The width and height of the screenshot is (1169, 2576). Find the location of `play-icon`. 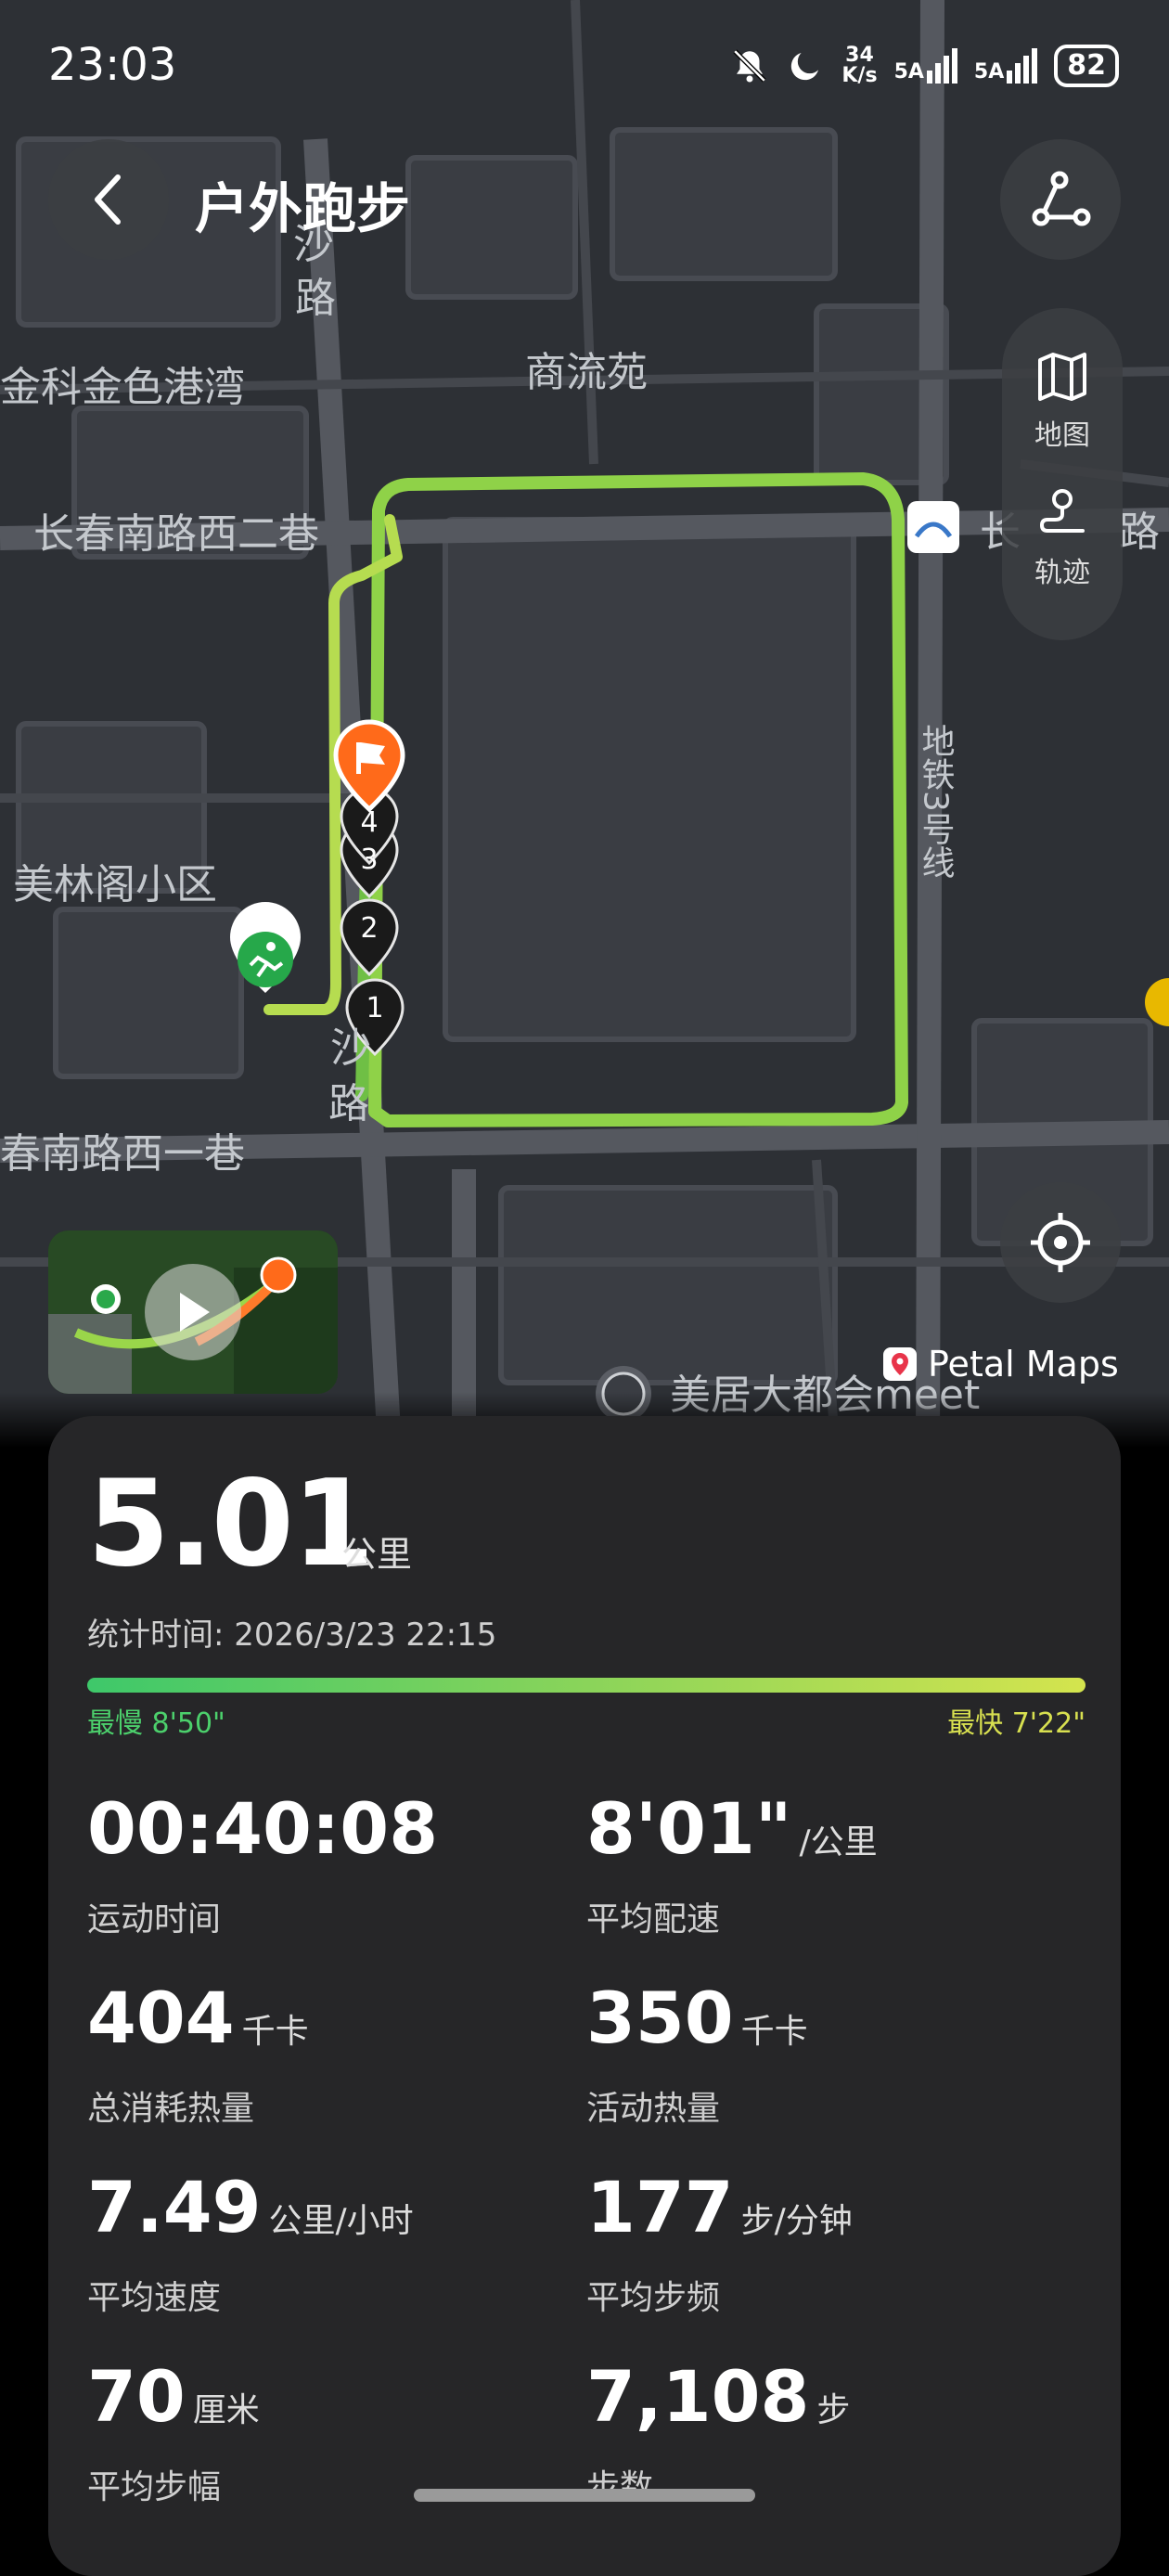

play-icon is located at coordinates (195, 1312).